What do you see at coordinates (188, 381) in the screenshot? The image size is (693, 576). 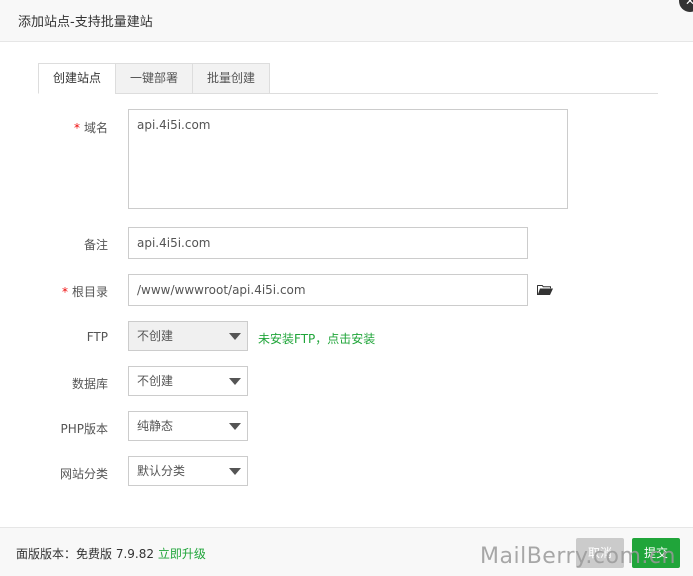 I see `database-select: 不创建` at bounding box center [188, 381].